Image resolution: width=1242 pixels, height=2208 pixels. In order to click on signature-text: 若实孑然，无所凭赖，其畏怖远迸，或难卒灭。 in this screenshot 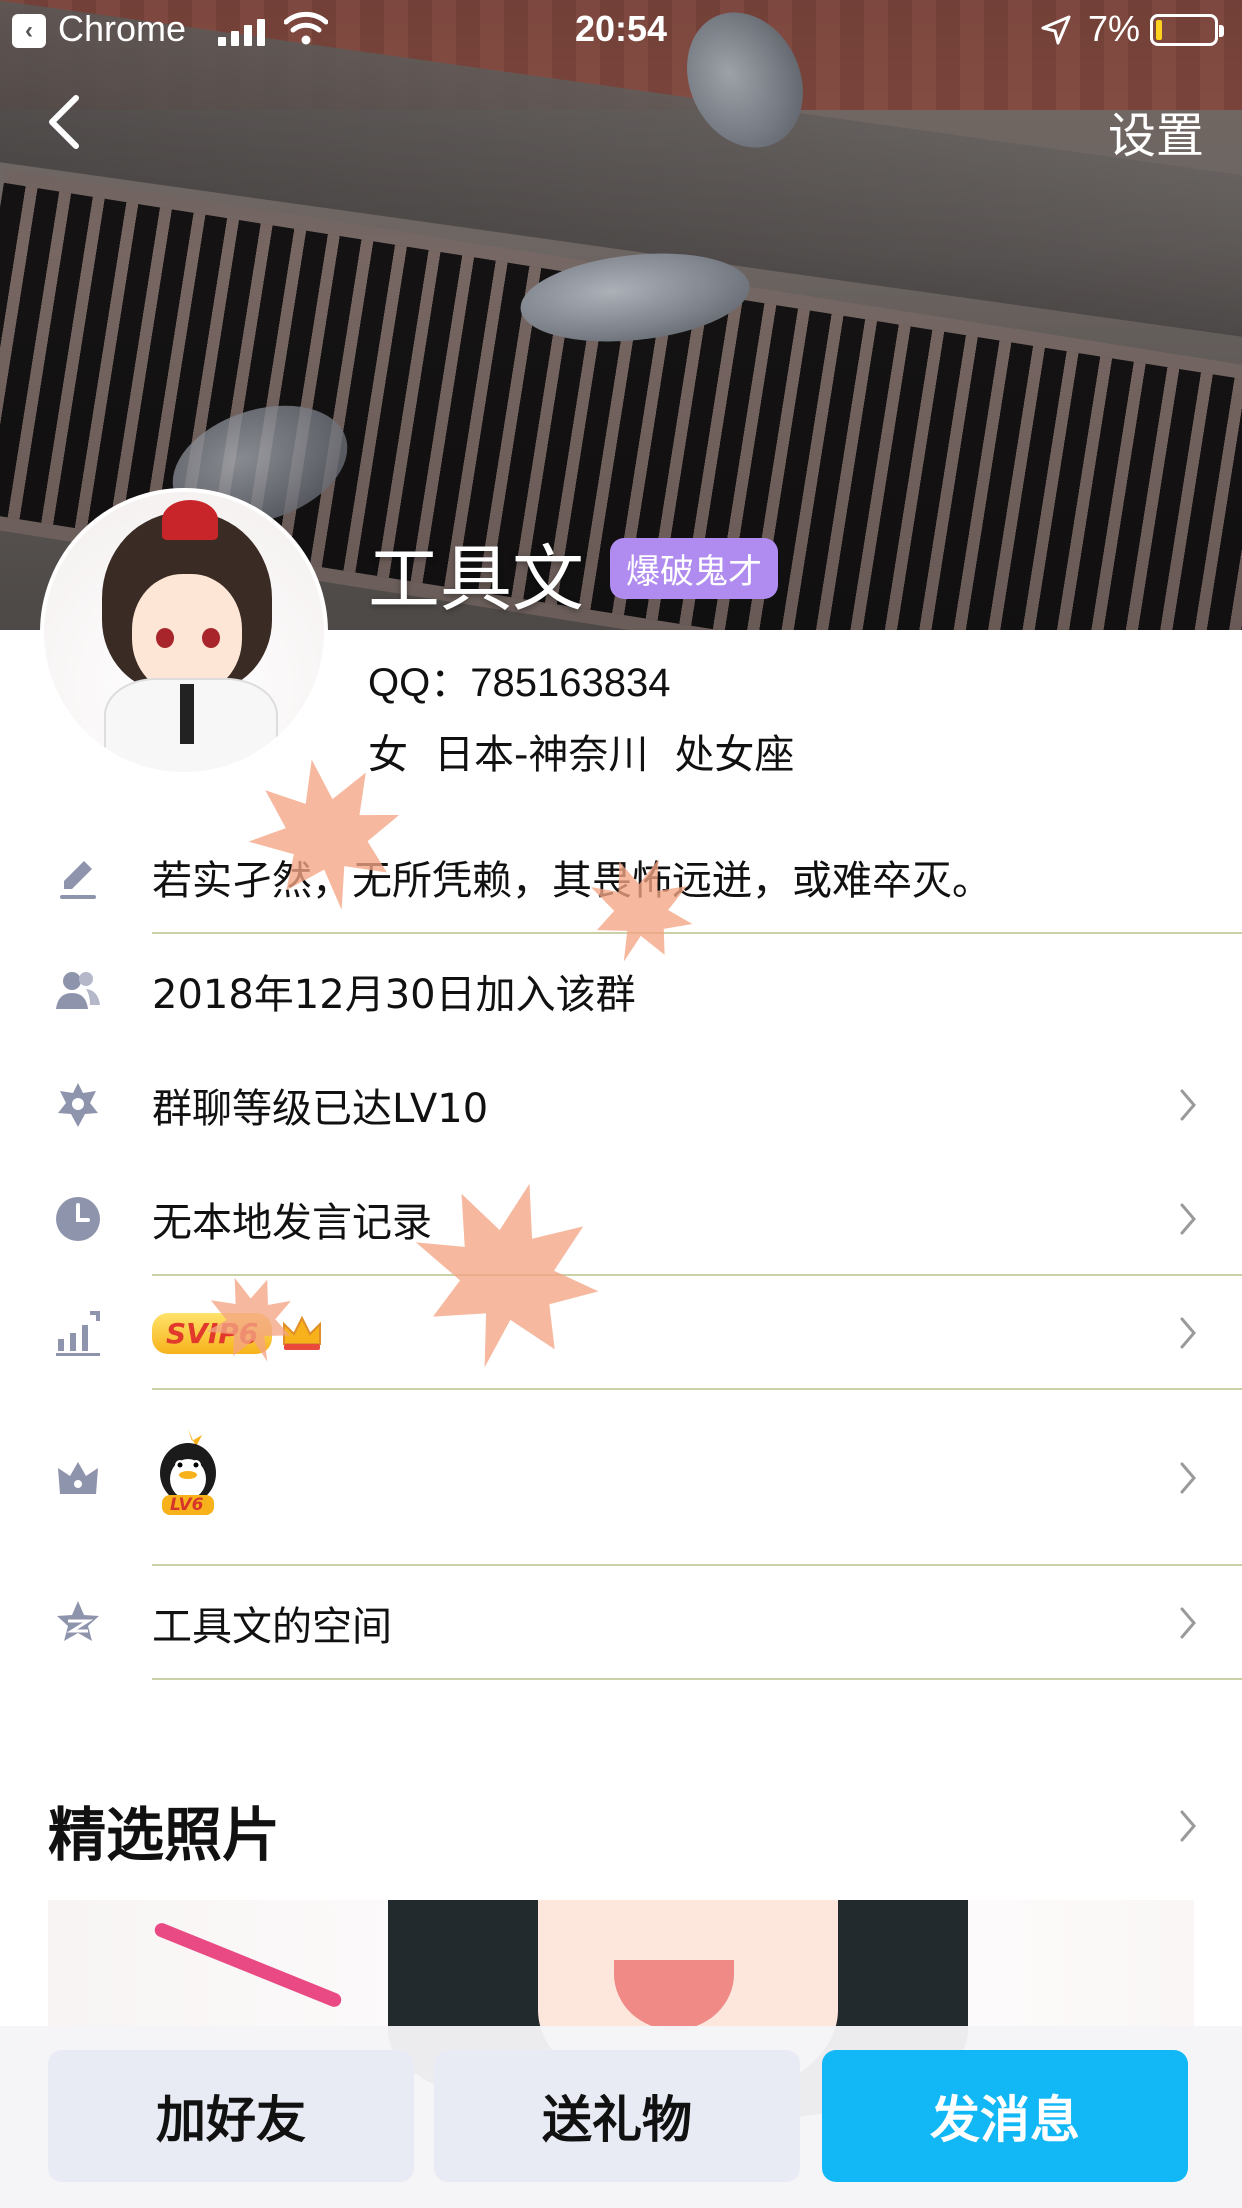, I will do `click(572, 881)`.